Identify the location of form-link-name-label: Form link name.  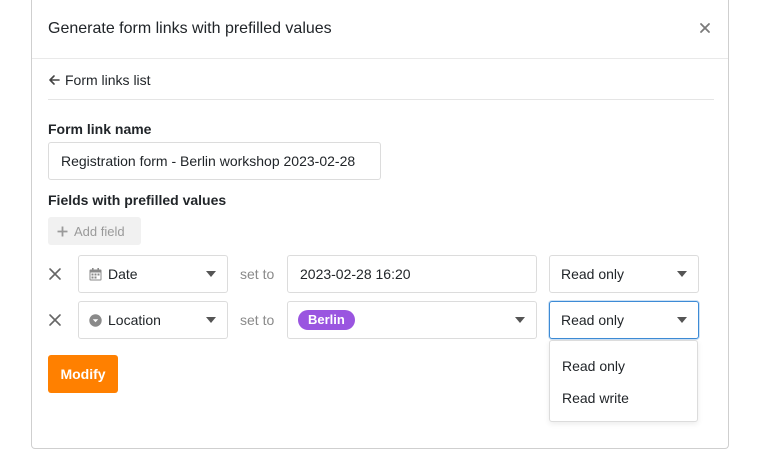
(100, 129).